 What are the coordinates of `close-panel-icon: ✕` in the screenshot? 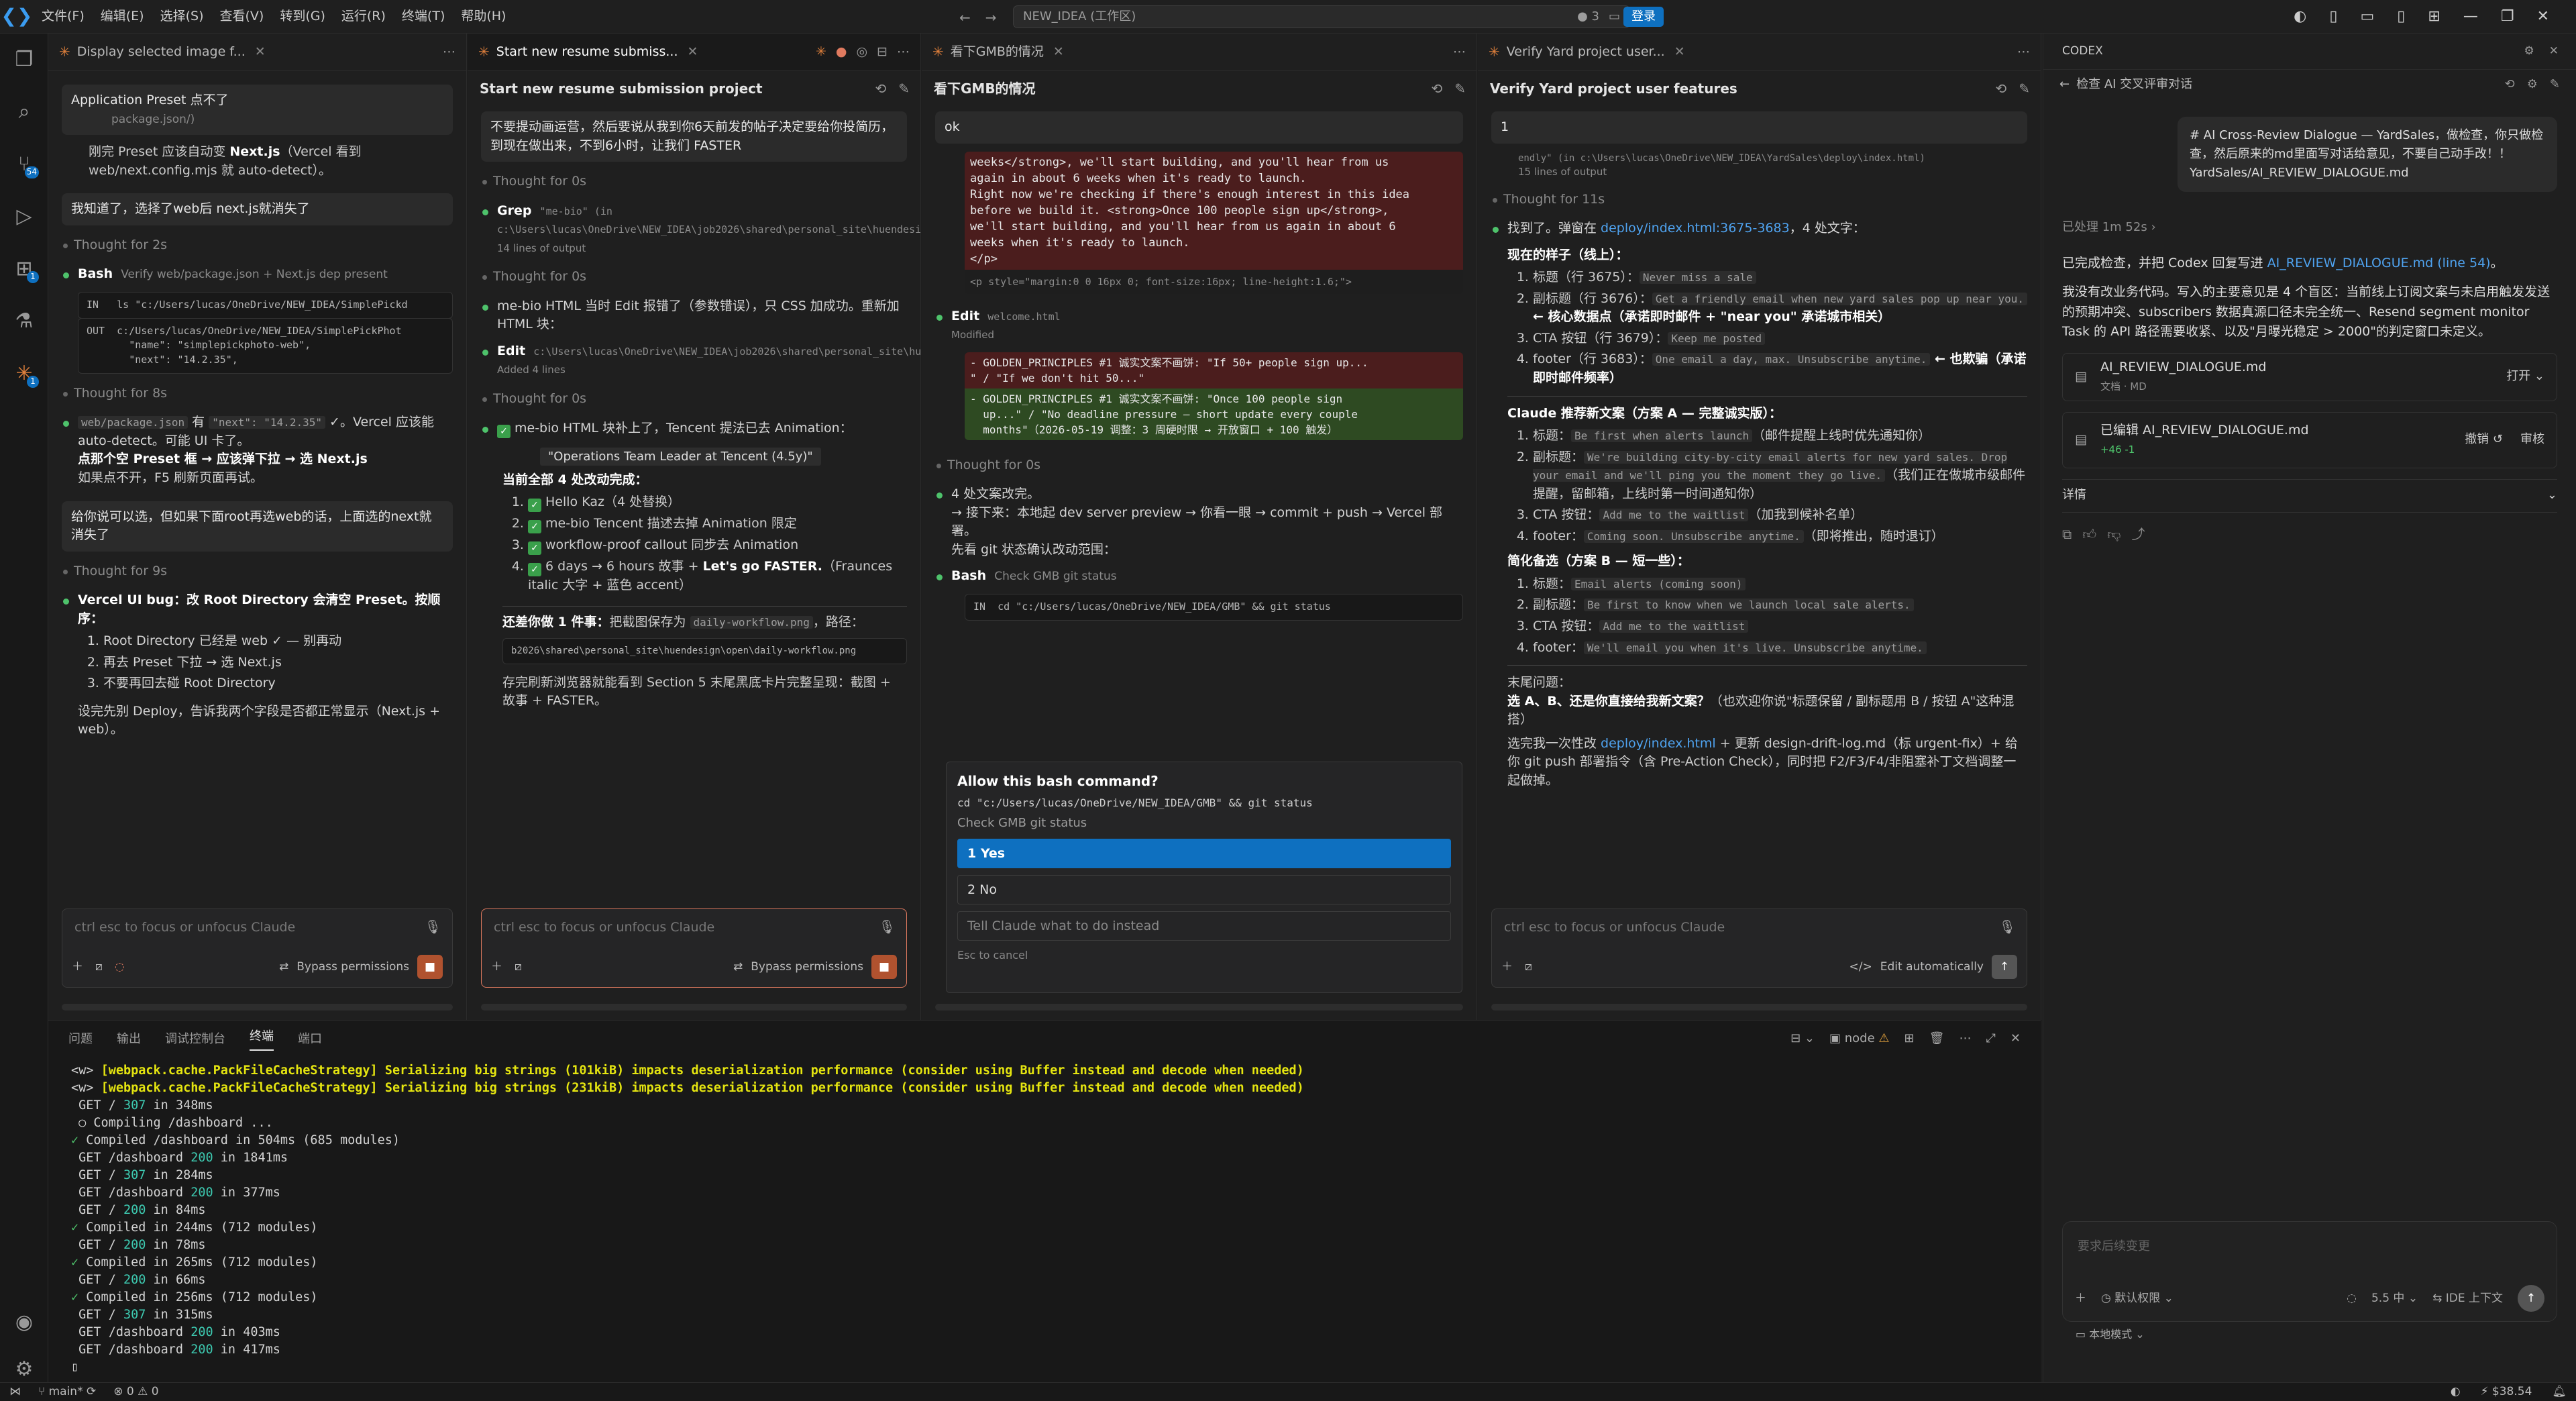 It's located at (2015, 1038).